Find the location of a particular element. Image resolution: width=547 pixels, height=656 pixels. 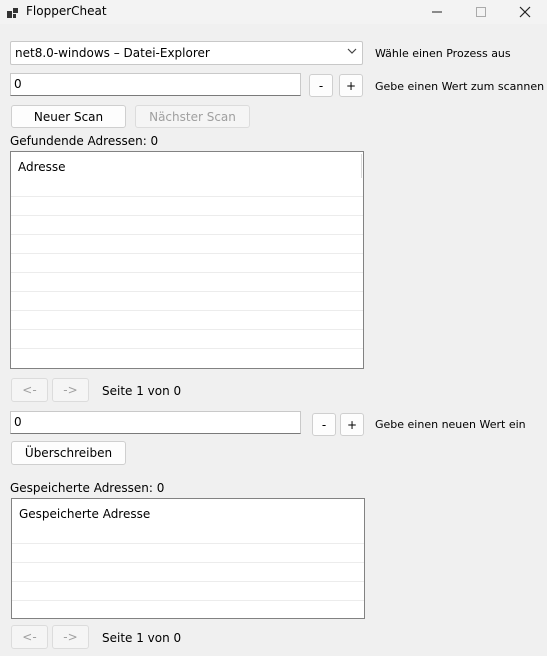

process-select-value: net8.0-windows – Datei-Explorer is located at coordinates (112, 53).